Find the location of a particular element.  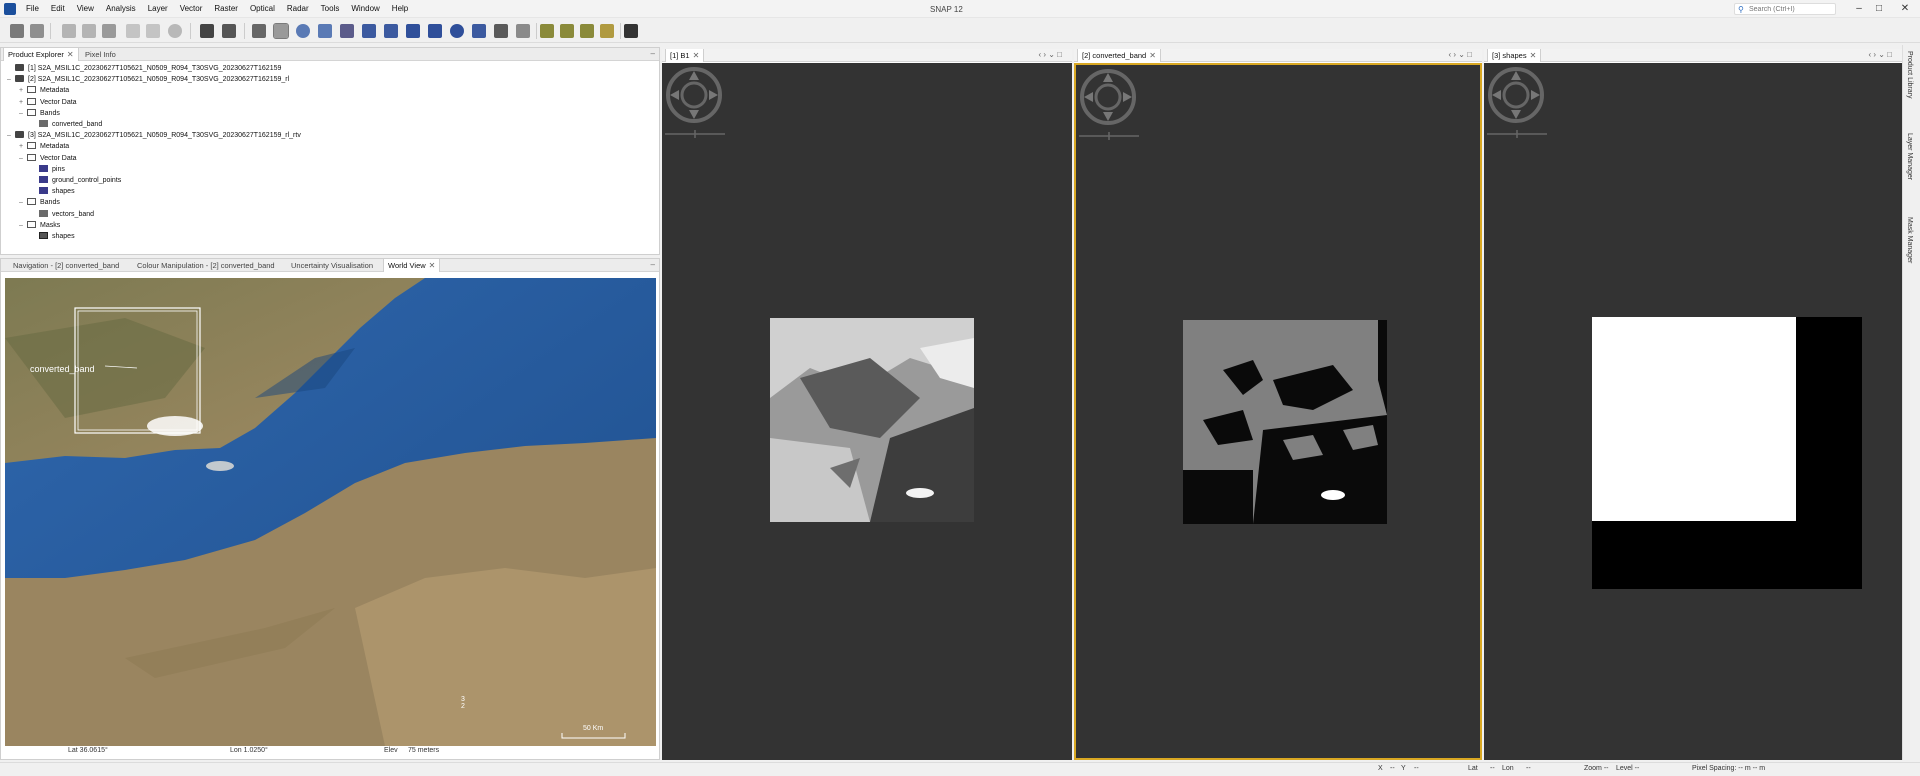

menu-file: File is located at coordinates (32, 9).